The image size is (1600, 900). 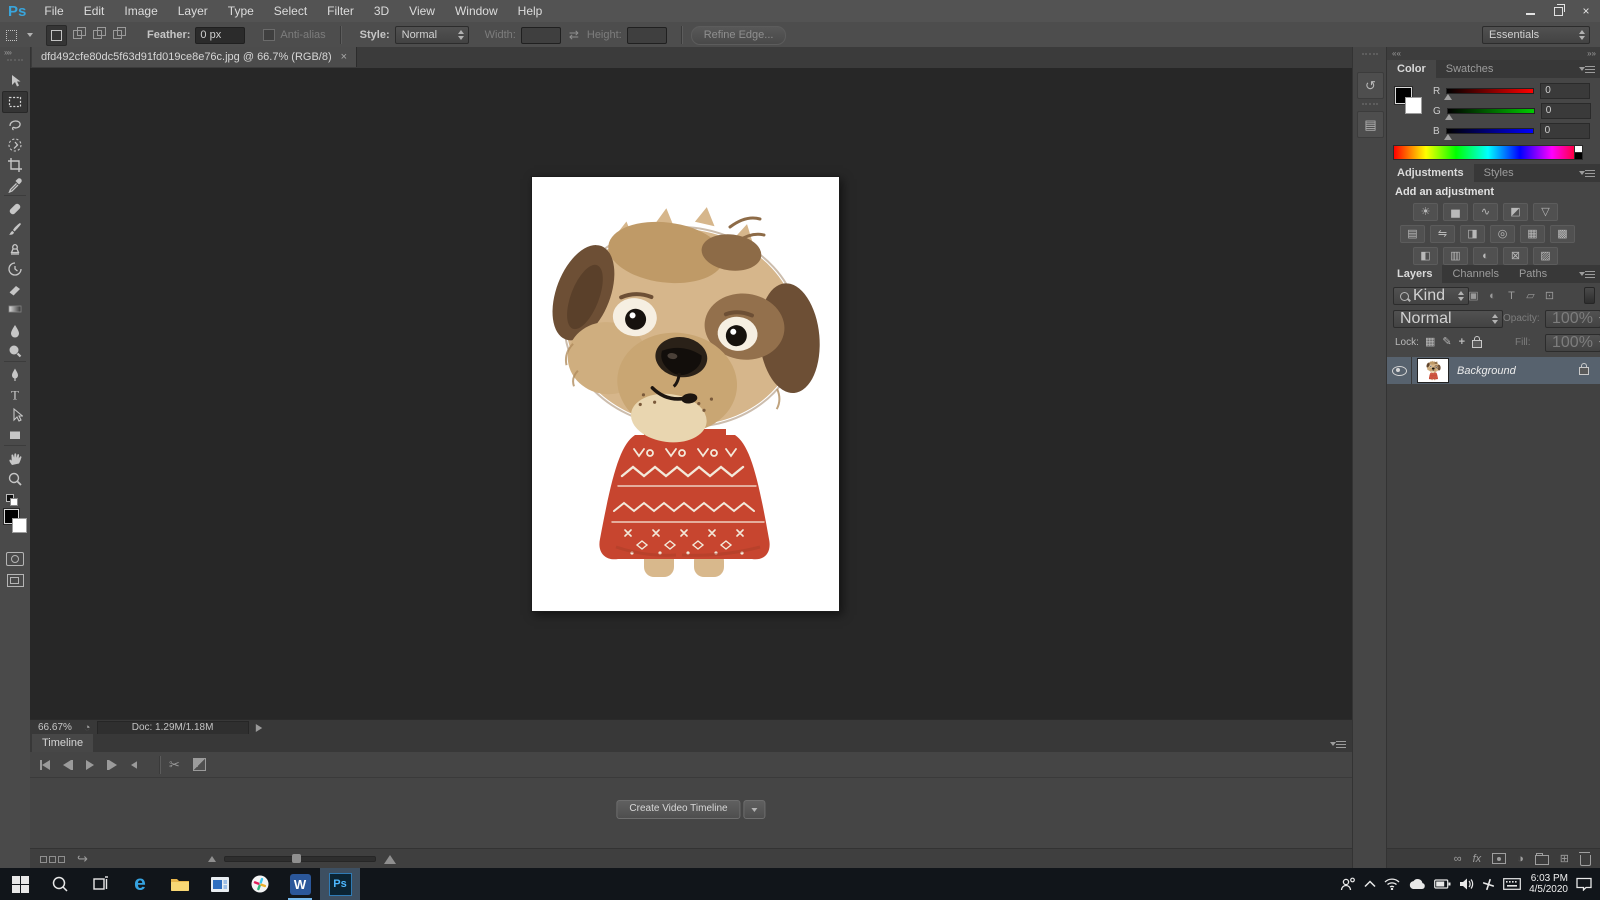 What do you see at coordinates (1520, 859) in the screenshot?
I see `new-adjustment-layer-icon: ◑` at bounding box center [1520, 859].